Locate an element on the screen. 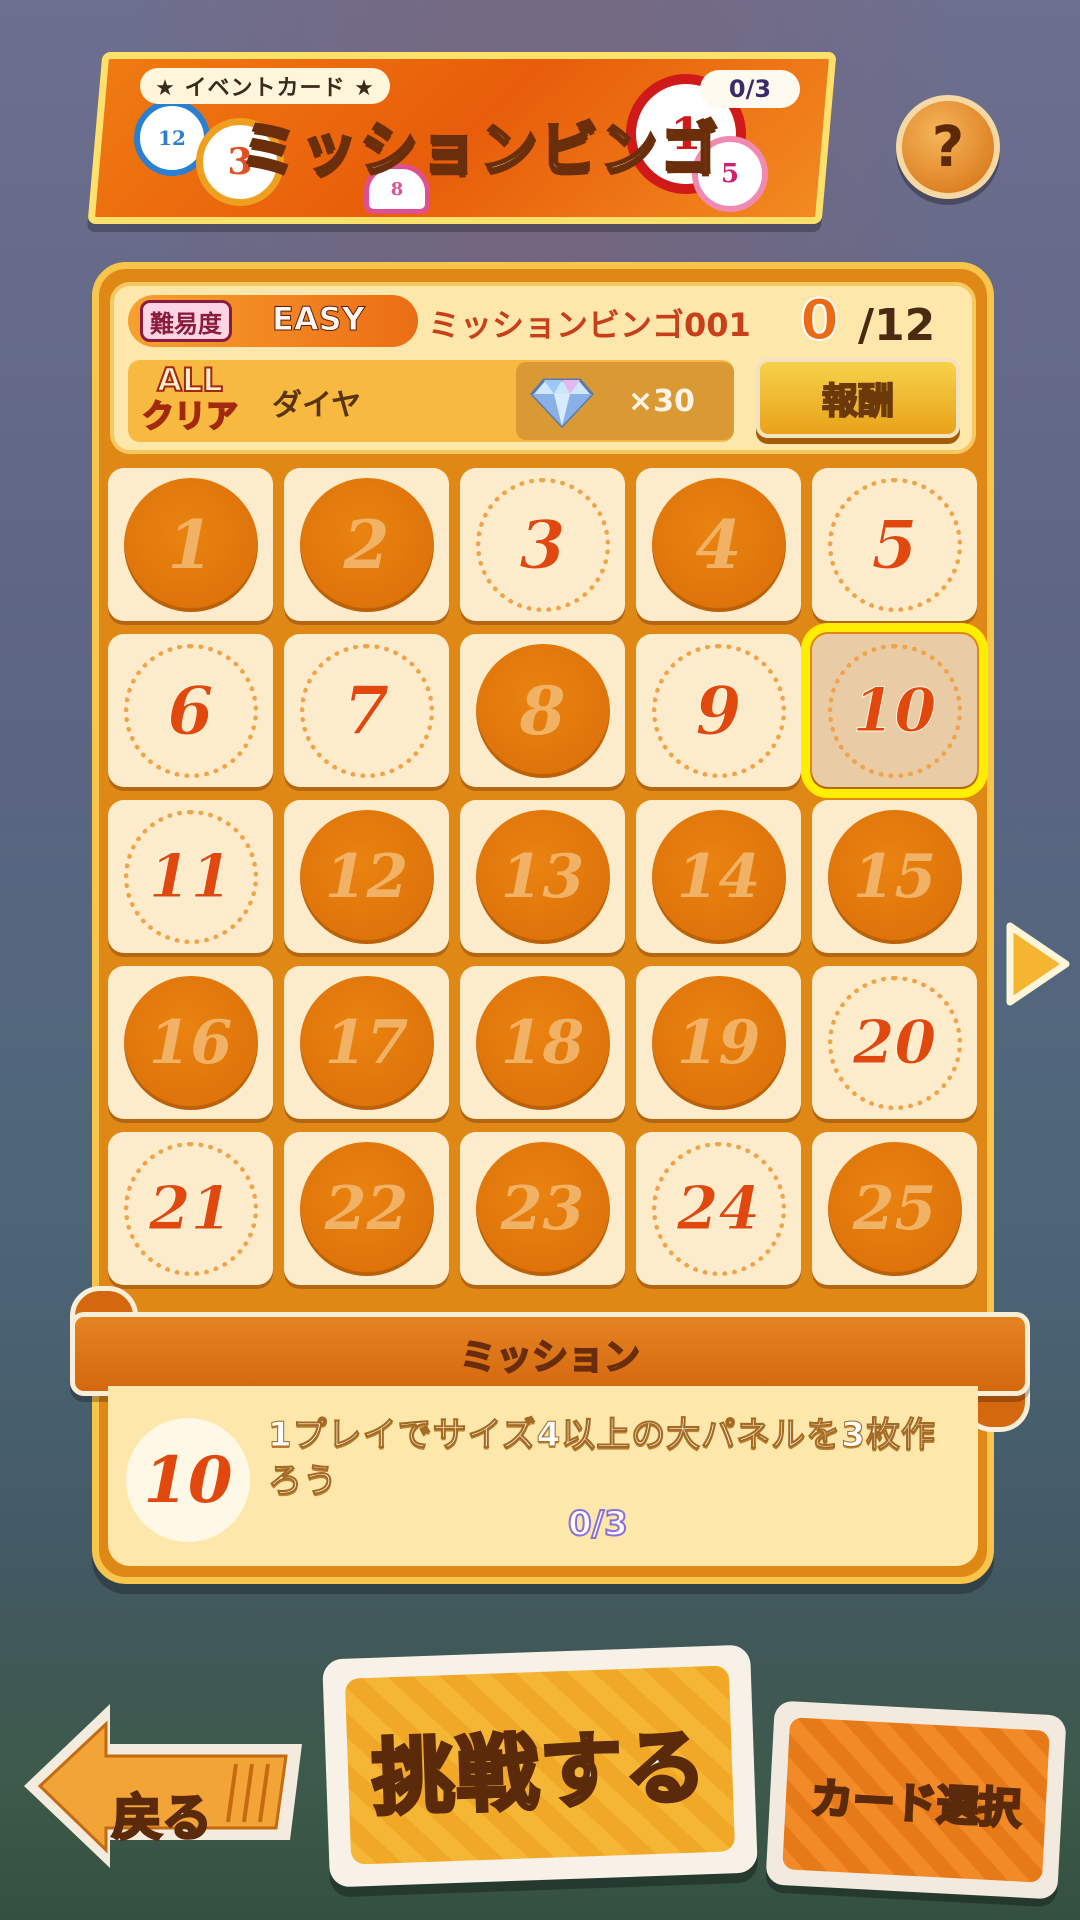  bingo-cell: 6 is located at coordinates (190, 710).